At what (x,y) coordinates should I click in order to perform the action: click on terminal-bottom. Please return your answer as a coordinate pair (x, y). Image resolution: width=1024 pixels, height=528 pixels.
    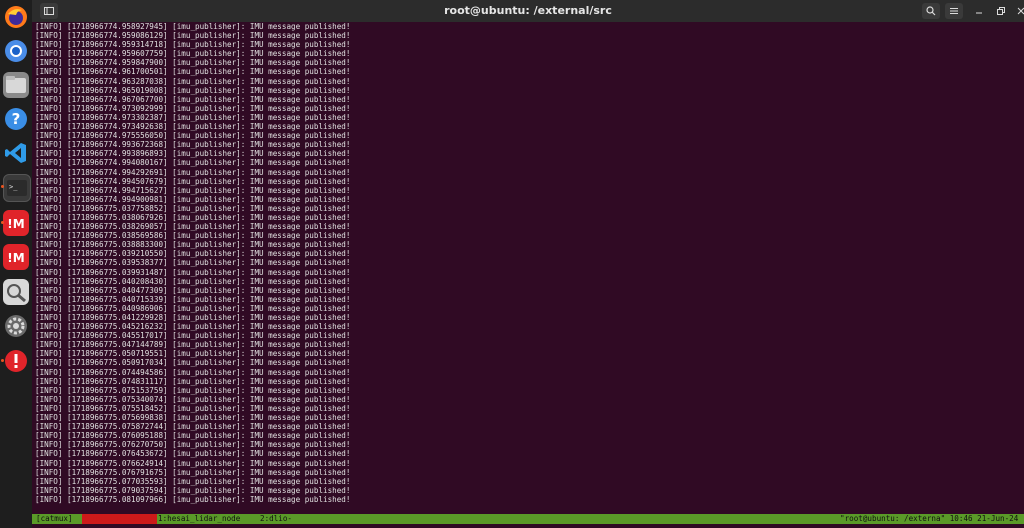
    Looking at the image, I should click on (528, 526).